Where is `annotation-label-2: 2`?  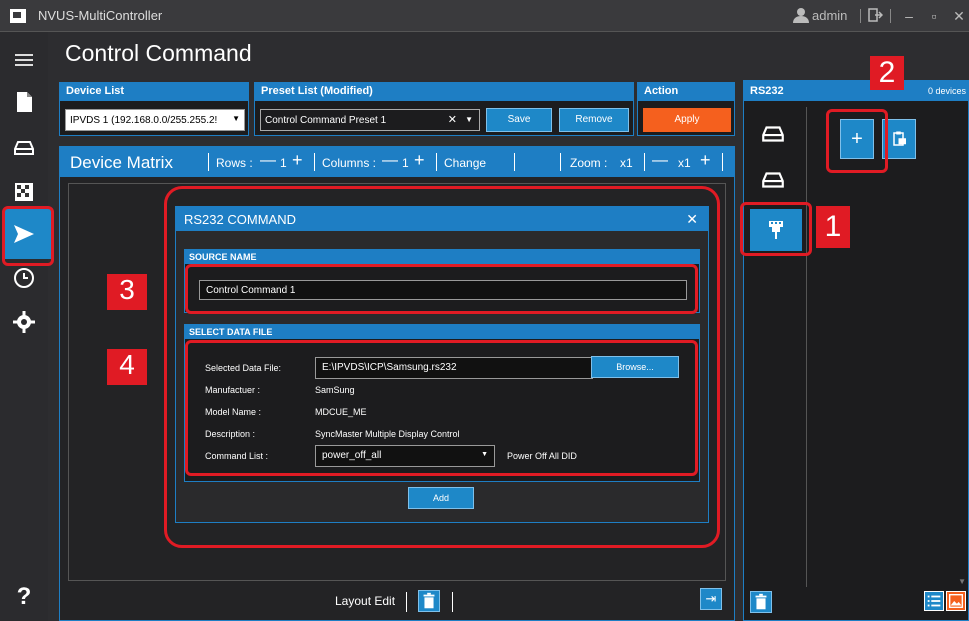 annotation-label-2: 2 is located at coordinates (887, 73).